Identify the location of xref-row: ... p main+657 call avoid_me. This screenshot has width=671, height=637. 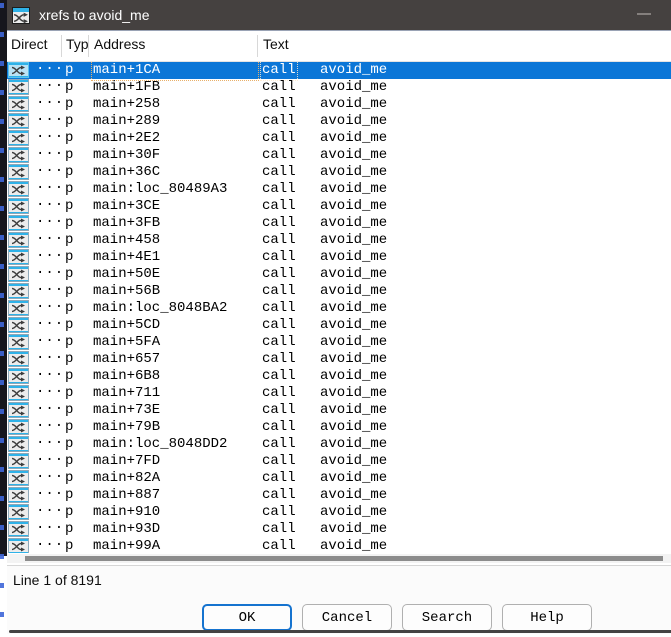
(339, 357).